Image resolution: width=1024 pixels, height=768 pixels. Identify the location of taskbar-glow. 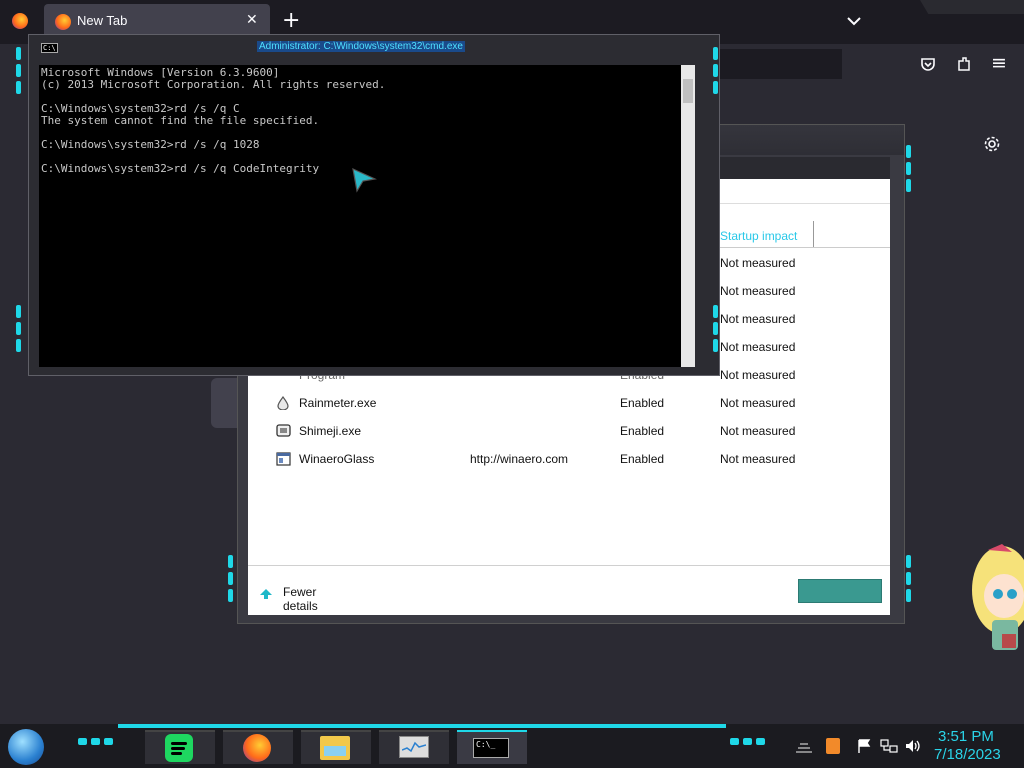
(422, 726).